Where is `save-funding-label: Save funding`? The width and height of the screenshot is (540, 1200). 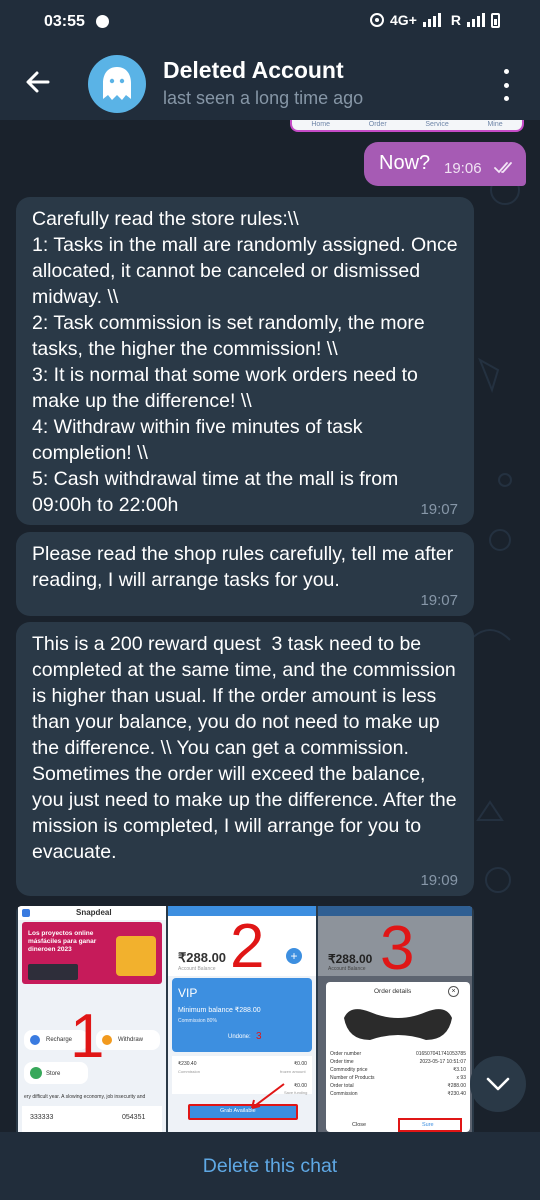 save-funding-label: Save funding is located at coordinates (296, 1092).